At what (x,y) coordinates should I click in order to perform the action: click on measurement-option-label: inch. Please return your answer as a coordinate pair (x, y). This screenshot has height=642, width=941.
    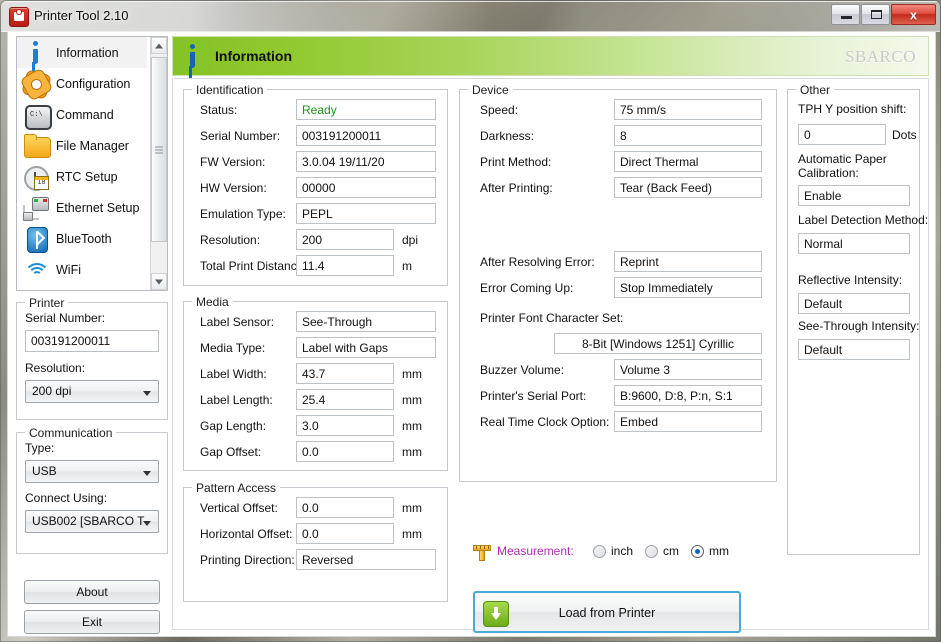
    Looking at the image, I should click on (622, 551).